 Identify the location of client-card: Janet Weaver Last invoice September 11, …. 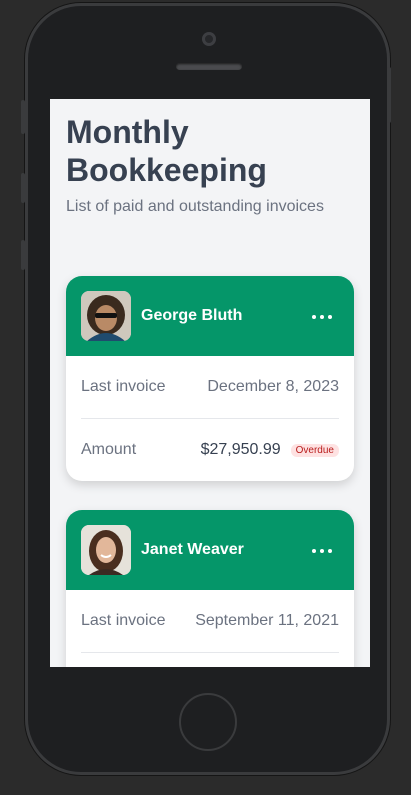
(210, 588).